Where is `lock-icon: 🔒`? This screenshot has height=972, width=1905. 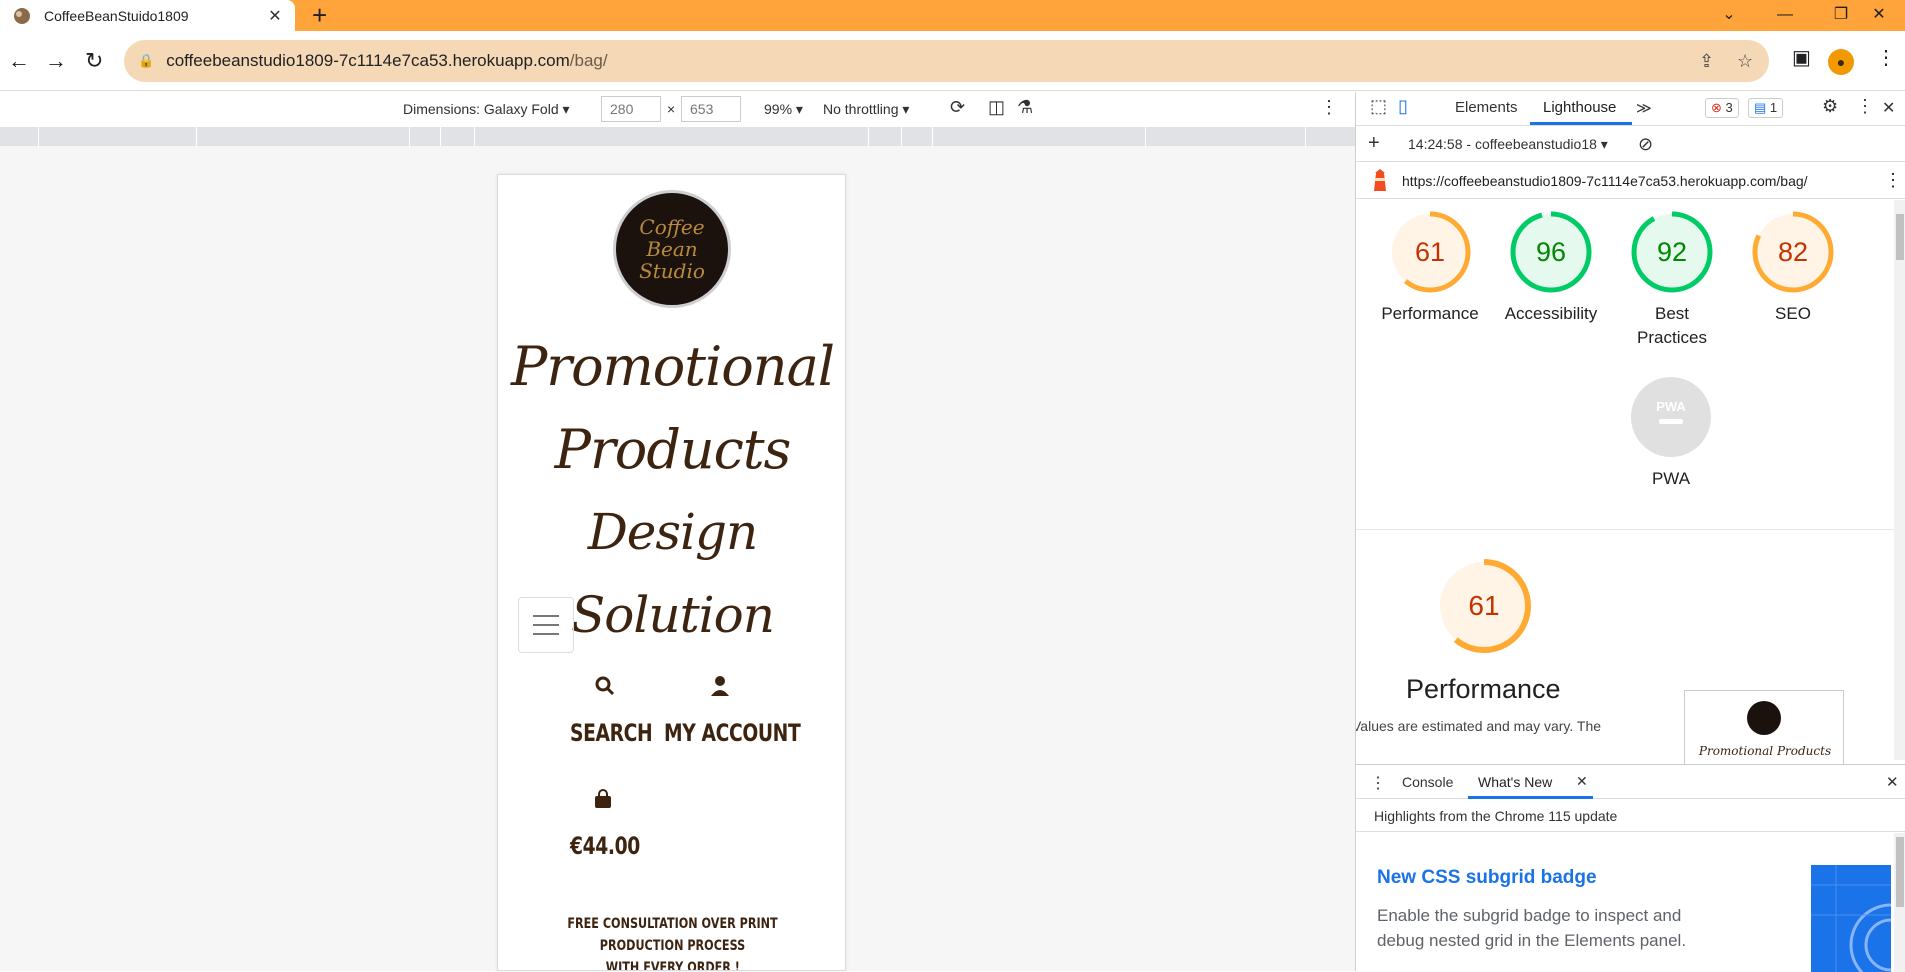
lock-icon: 🔒 is located at coordinates (146, 60).